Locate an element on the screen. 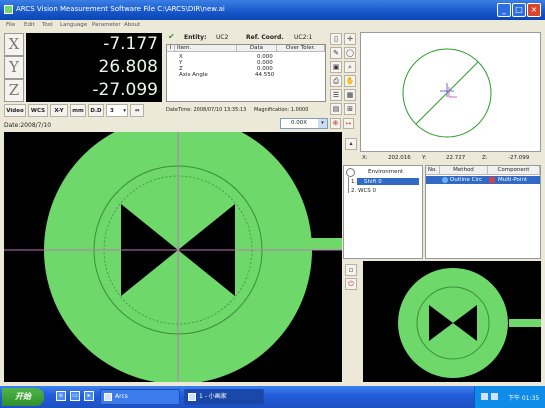 This screenshot has height=408, width=545. edit-icon: ✎ is located at coordinates (336, 53).